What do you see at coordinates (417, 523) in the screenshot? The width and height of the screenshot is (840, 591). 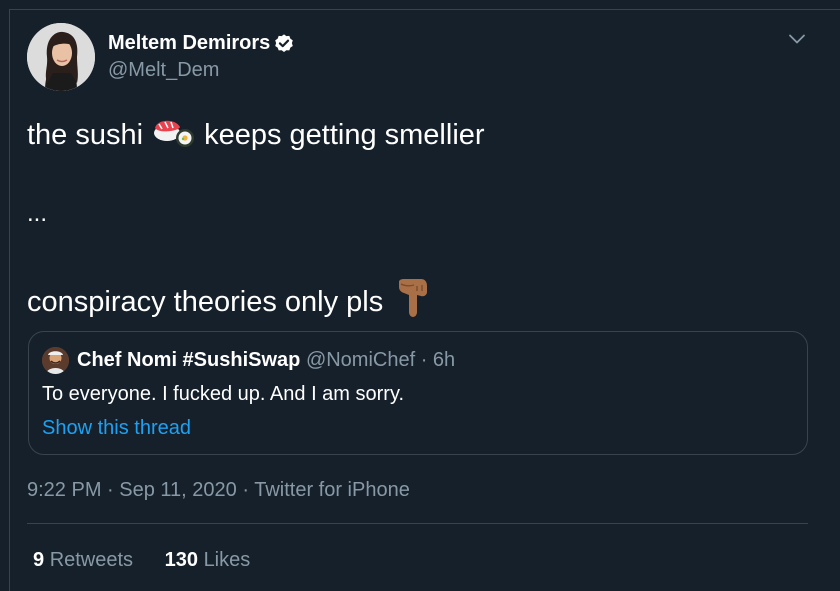 I see `stats-divider` at bounding box center [417, 523].